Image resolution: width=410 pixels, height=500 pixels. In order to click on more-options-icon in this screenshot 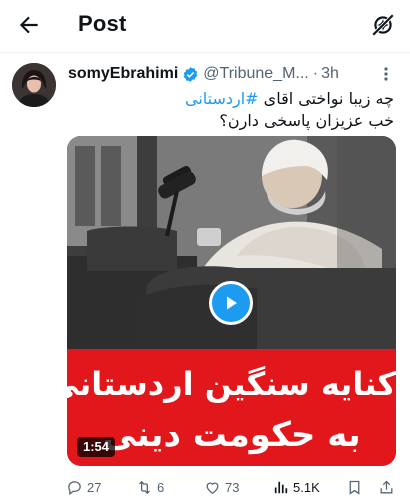, I will do `click(386, 74)`.